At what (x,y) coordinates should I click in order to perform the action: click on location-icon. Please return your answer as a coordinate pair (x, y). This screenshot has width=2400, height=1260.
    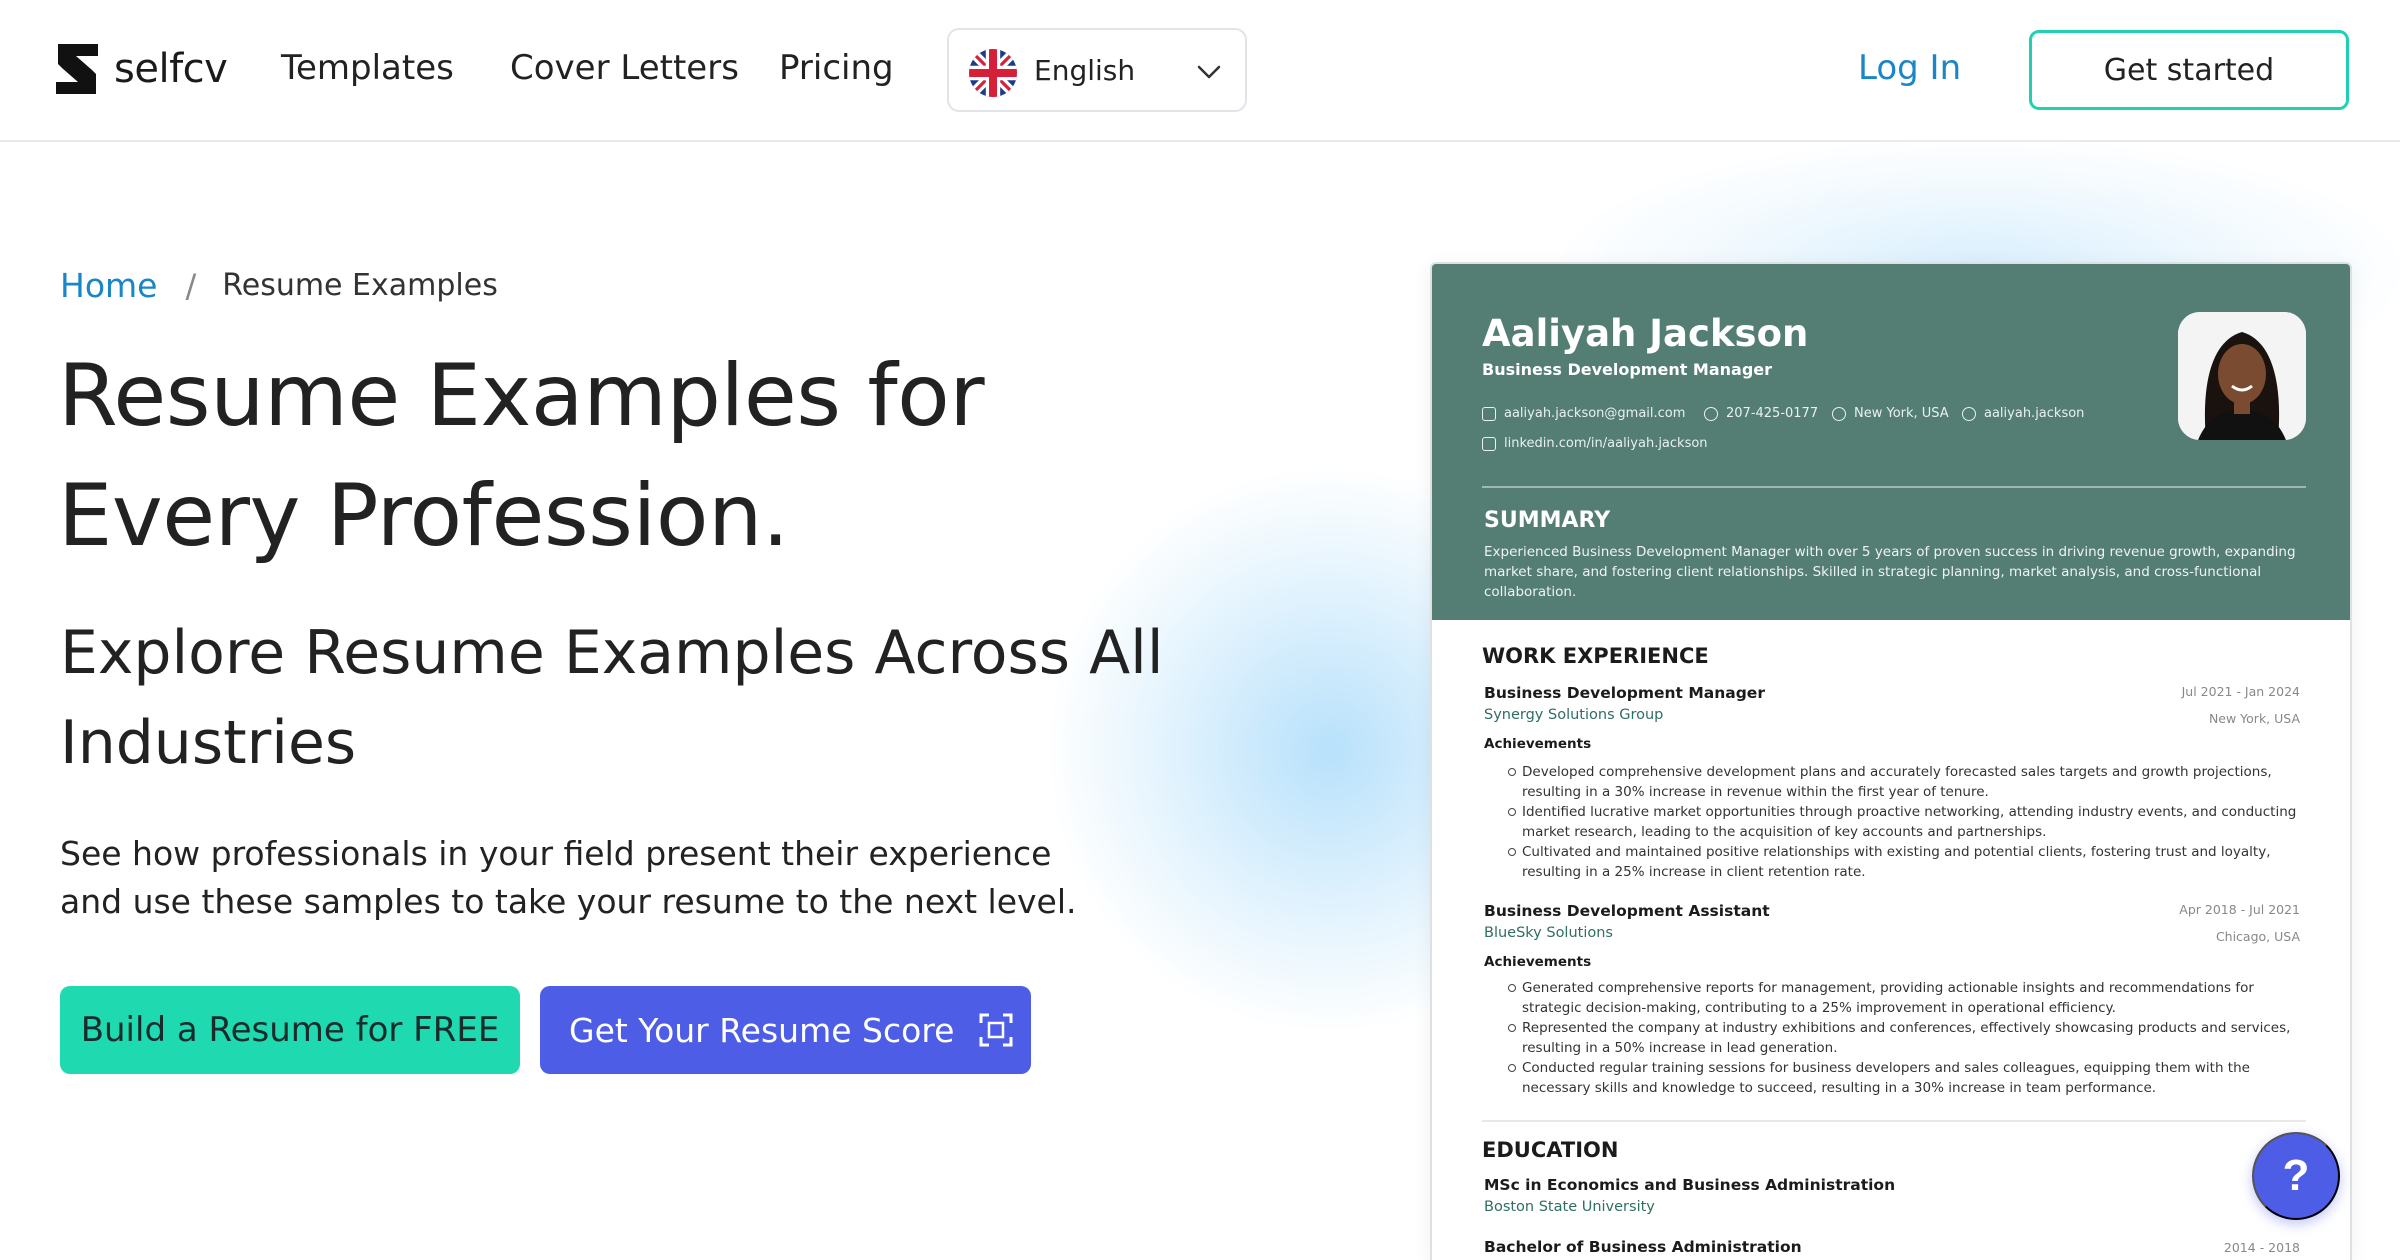
    Looking at the image, I should click on (1839, 413).